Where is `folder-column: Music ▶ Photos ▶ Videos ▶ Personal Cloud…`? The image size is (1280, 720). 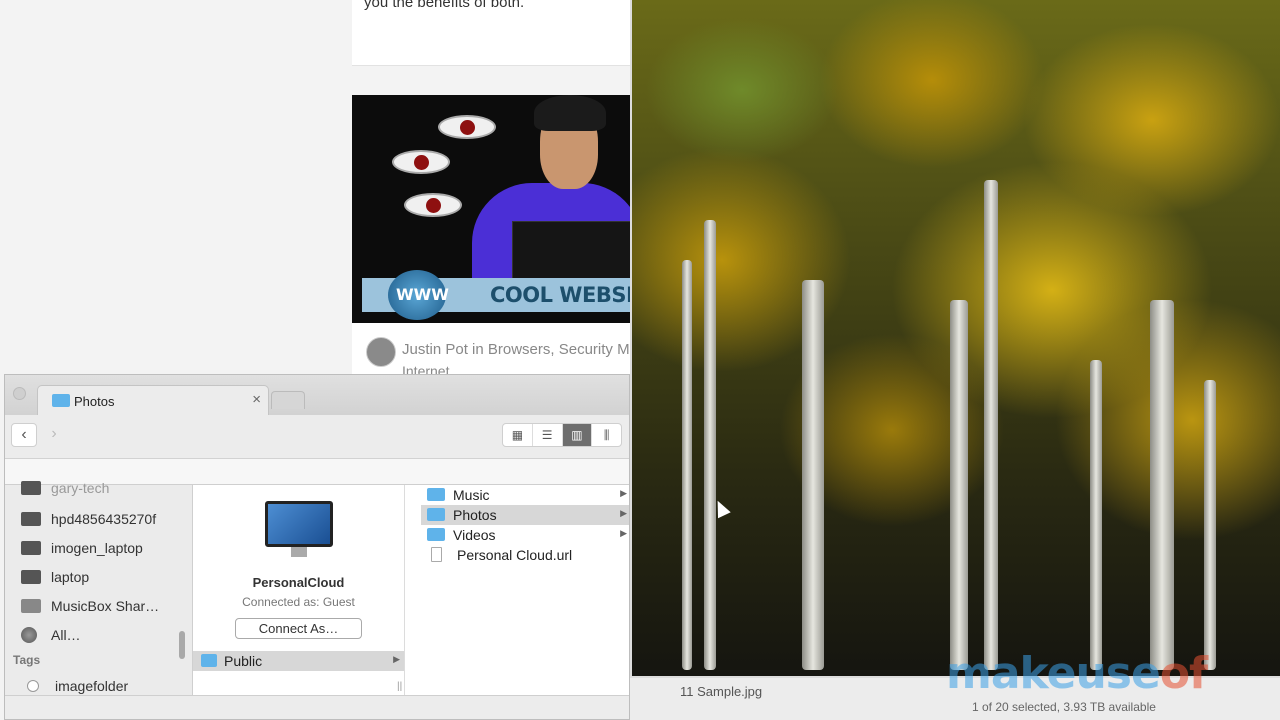
folder-column: Music ▶ Photos ▶ Videos ▶ Personal Cloud… is located at coordinates (517, 590).